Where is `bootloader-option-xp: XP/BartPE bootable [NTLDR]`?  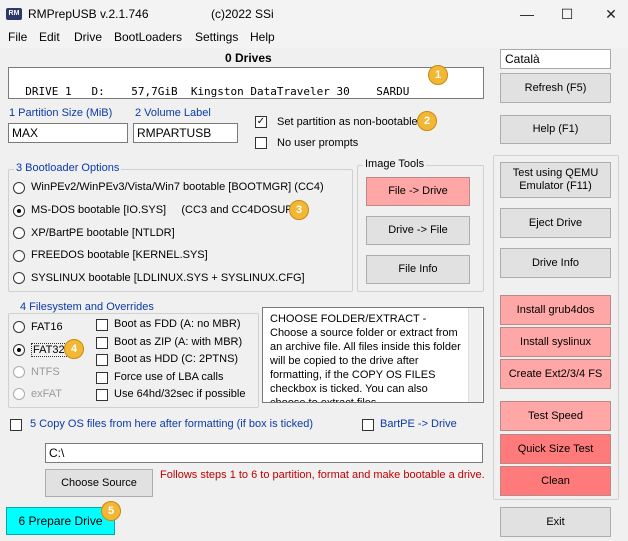 bootloader-option-xp: XP/BartPE bootable [NTLDR] is located at coordinates (103, 233).